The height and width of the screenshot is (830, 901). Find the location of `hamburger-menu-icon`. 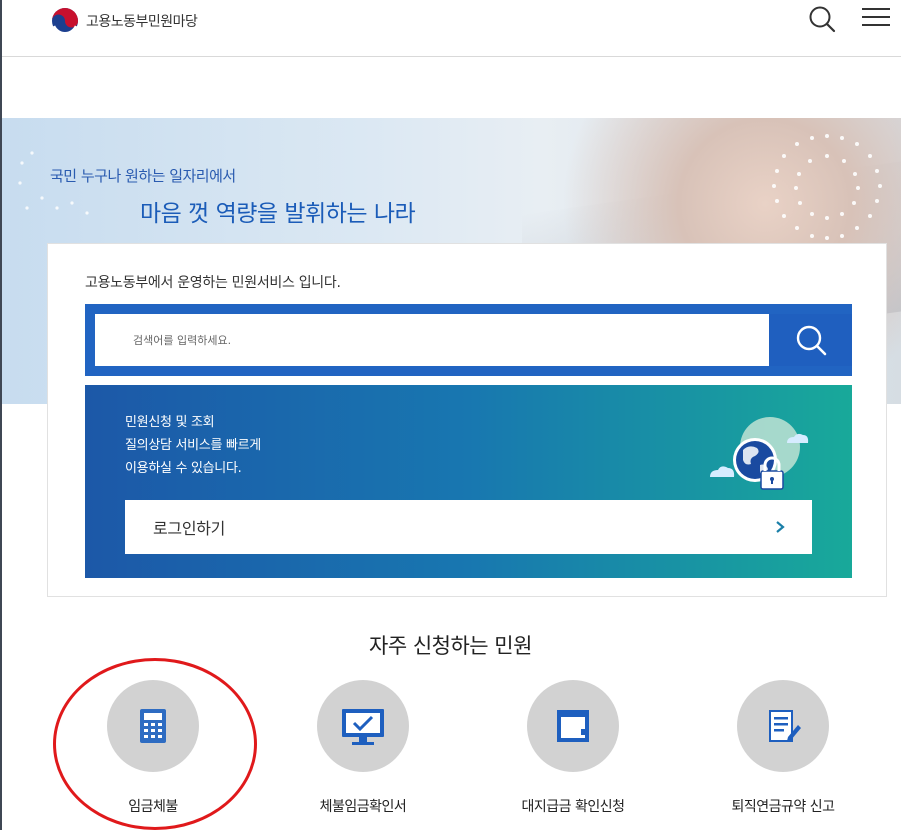

hamburger-menu-icon is located at coordinates (876, 17).